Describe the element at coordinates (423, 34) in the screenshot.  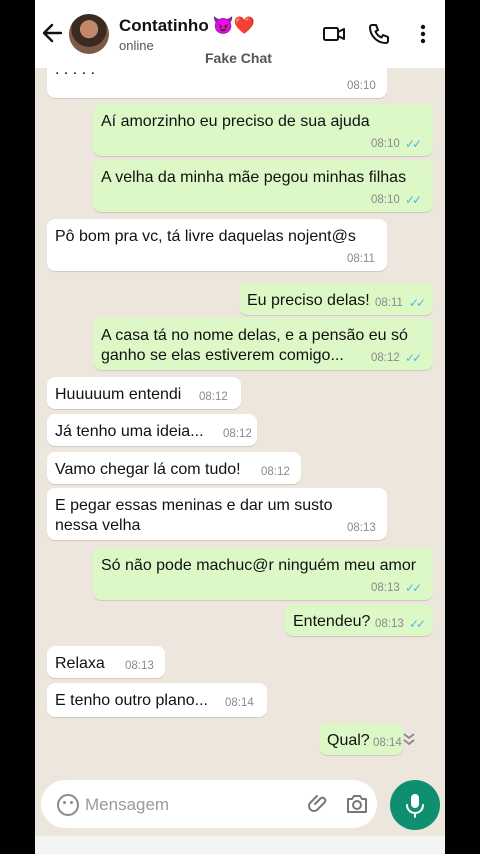
I see `more-options-icon` at that location.